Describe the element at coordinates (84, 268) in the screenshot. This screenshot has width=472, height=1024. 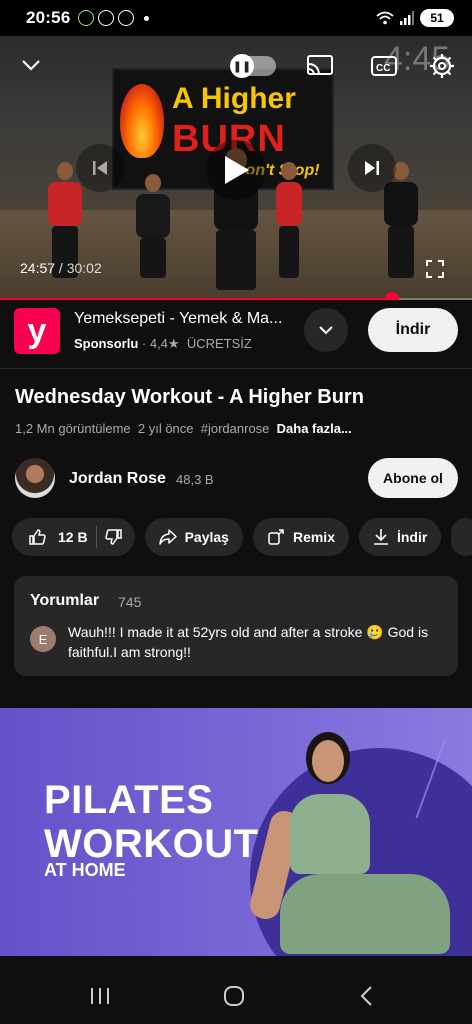
I see `video-duration: 30:02` at that location.